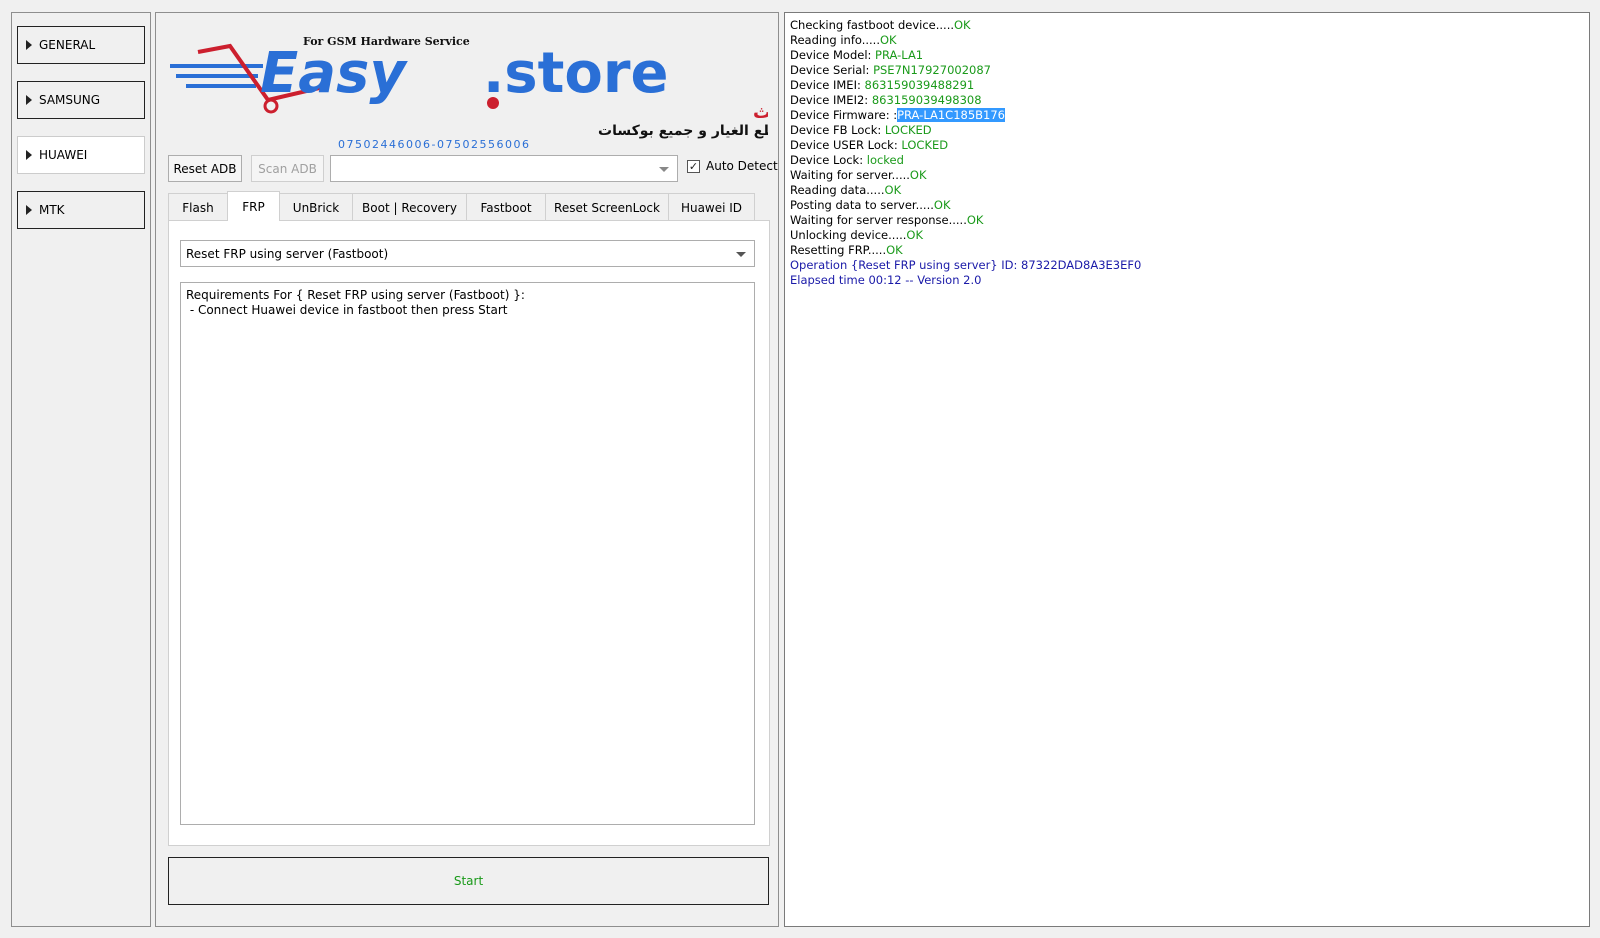 This screenshot has height=938, width=1600. I want to click on selected-firmware-text: PRA-LA1C185B176, so click(951, 115).